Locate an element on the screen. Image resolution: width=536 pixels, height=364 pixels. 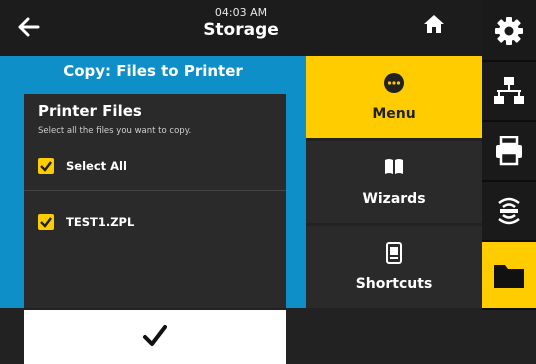
select-all-row: Select All is located at coordinates (155, 168).